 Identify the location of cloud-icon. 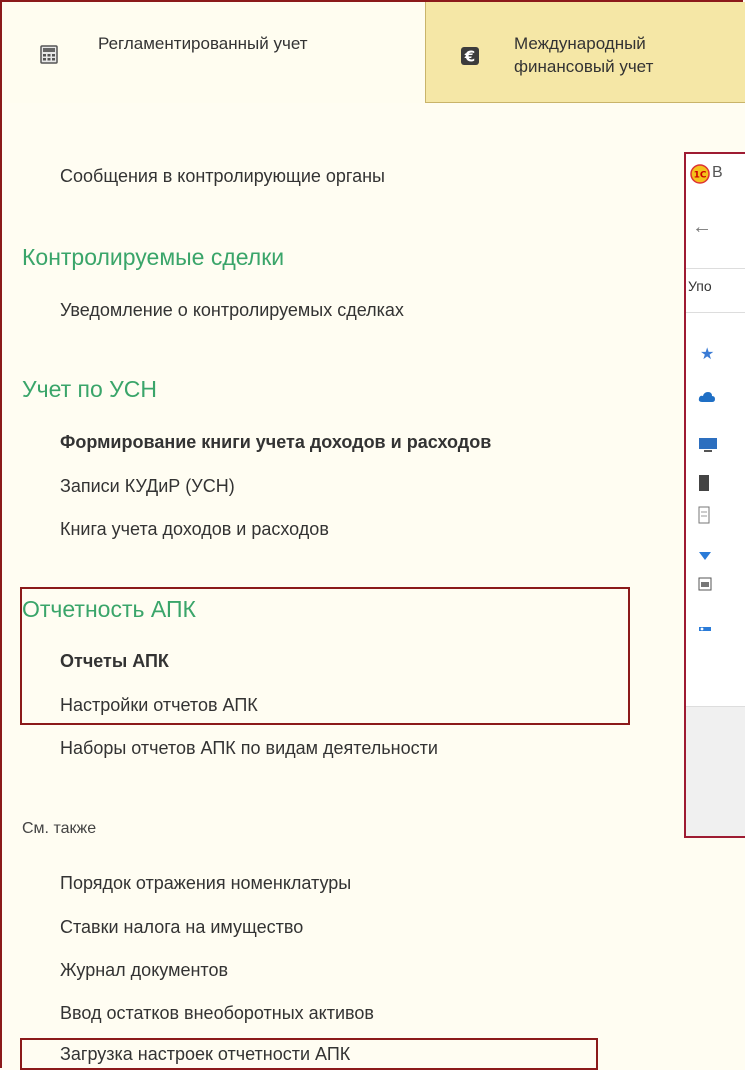
(707, 397).